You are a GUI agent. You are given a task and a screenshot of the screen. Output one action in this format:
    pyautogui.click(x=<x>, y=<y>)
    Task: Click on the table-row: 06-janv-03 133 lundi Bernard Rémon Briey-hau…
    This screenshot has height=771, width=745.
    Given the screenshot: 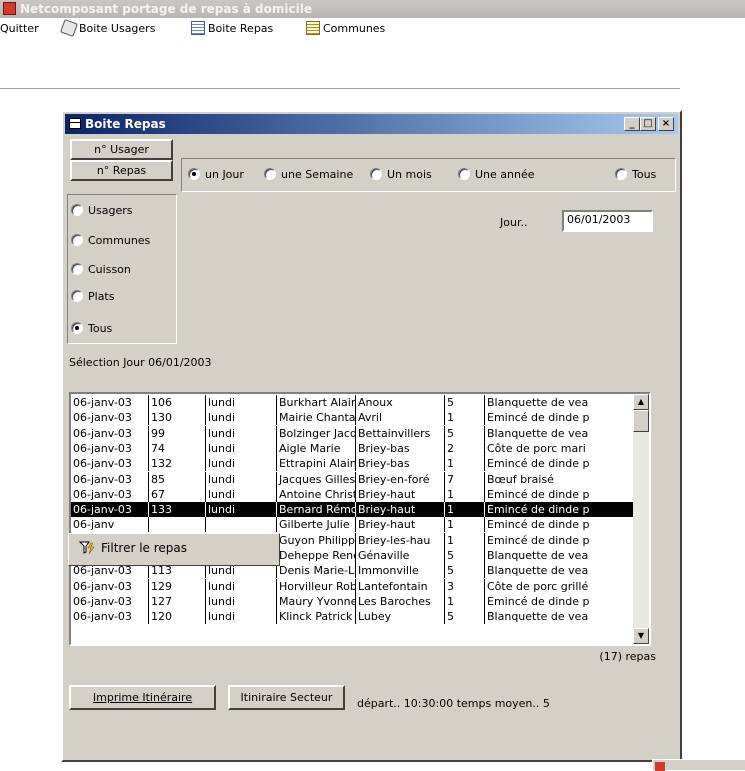 What is the action you would take?
    pyautogui.click(x=356, y=510)
    